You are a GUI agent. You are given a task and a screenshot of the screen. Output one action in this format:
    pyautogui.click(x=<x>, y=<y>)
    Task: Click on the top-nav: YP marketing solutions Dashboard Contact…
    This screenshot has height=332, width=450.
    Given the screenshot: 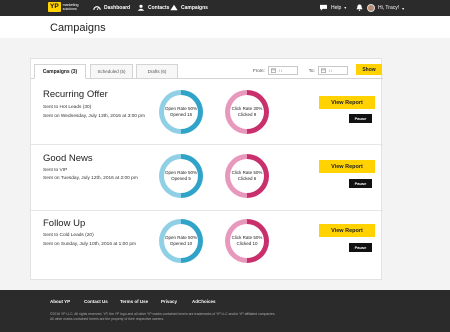 What is the action you would take?
    pyautogui.click(x=225, y=8)
    